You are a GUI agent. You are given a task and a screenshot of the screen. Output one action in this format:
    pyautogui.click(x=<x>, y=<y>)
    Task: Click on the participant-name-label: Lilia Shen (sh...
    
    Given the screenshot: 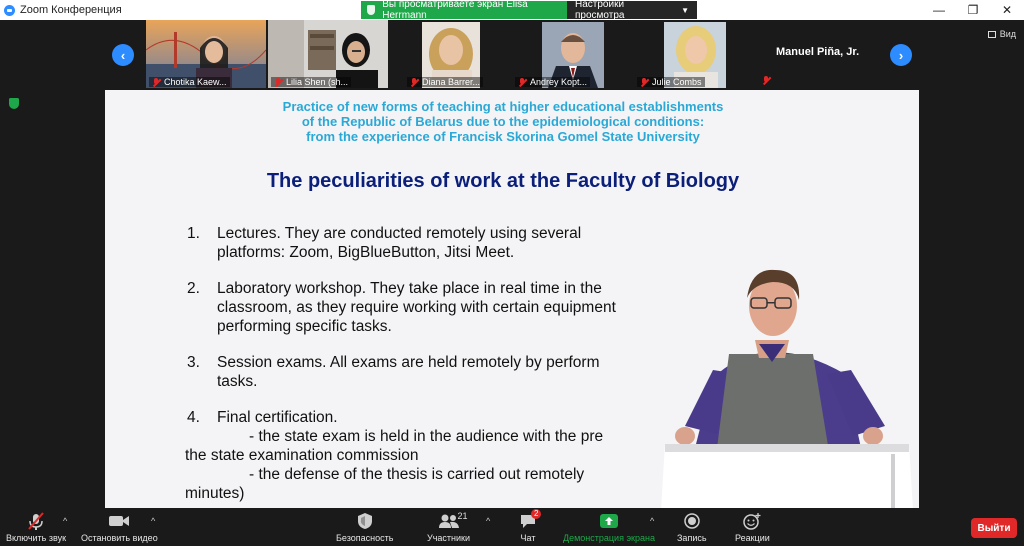 What is the action you would take?
    pyautogui.click(x=311, y=82)
    